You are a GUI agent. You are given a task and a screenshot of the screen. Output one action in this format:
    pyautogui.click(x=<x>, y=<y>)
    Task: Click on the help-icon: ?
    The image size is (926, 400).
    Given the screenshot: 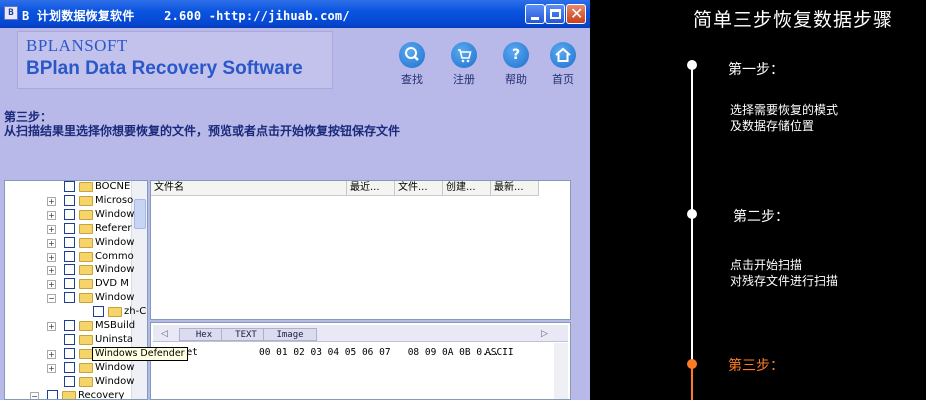 What is the action you would take?
    pyautogui.click(x=516, y=55)
    